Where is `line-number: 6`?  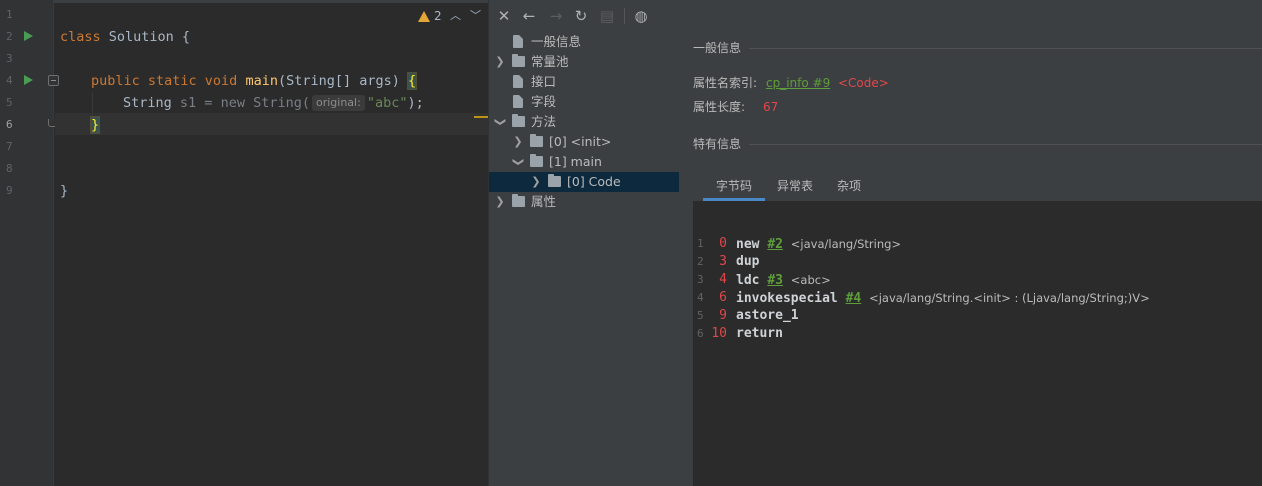 line-number: 6 is located at coordinates (9, 124).